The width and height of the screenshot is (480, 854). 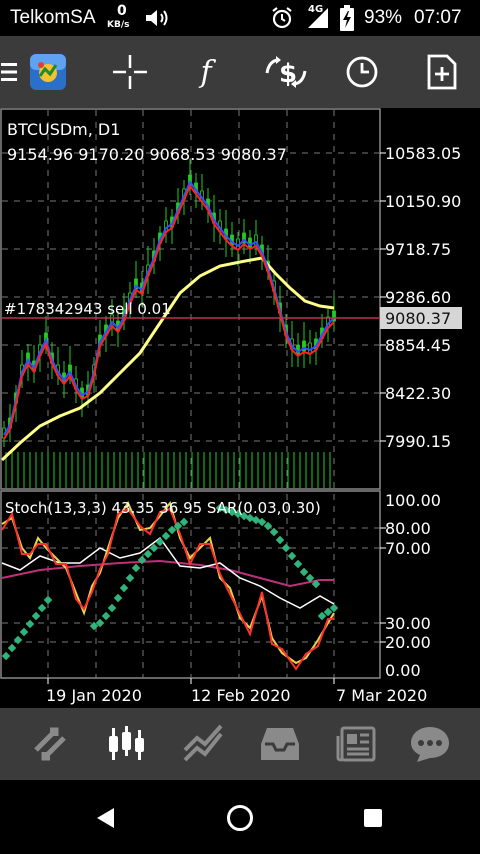 What do you see at coordinates (442, 72) in the screenshot?
I see `new-document-icon` at bounding box center [442, 72].